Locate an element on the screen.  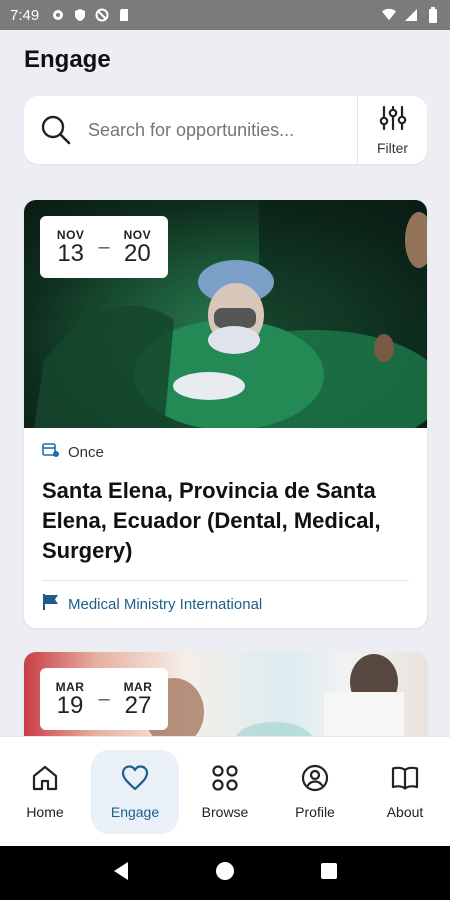
search-input is located at coordinates (222, 130).